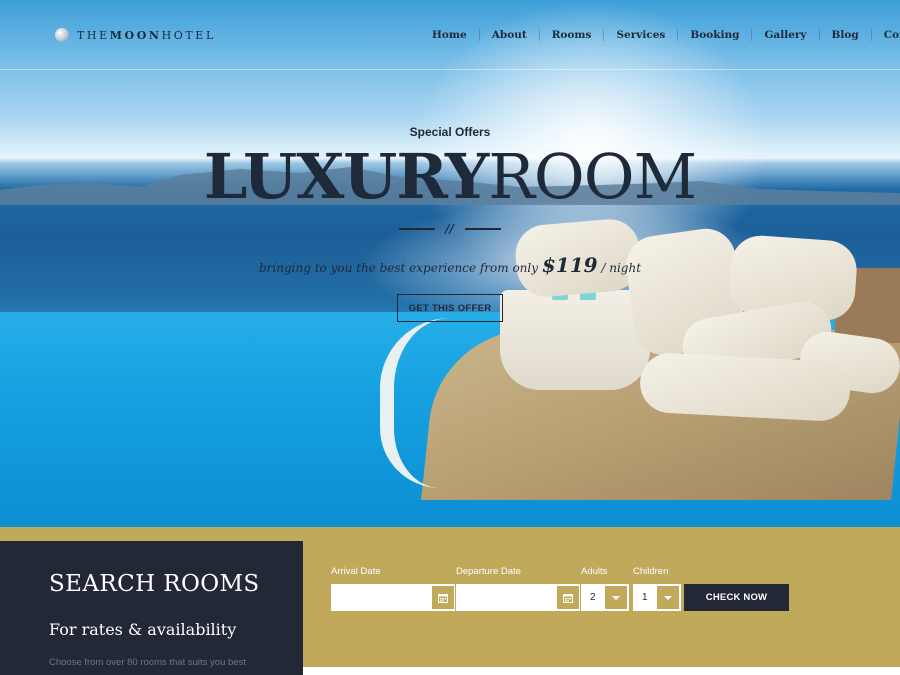 Image resolution: width=900 pixels, height=675 pixels. What do you see at coordinates (592, 176) in the screenshot?
I see `headline-light: ROOM` at bounding box center [592, 176].